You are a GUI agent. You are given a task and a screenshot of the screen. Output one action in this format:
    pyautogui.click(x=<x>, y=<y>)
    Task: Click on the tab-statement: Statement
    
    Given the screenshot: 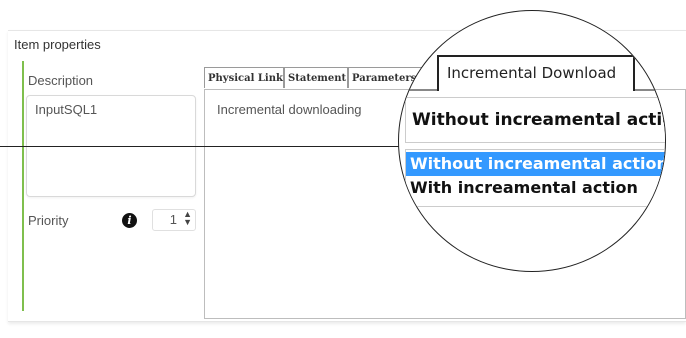 What is the action you would take?
    pyautogui.click(x=316, y=77)
    